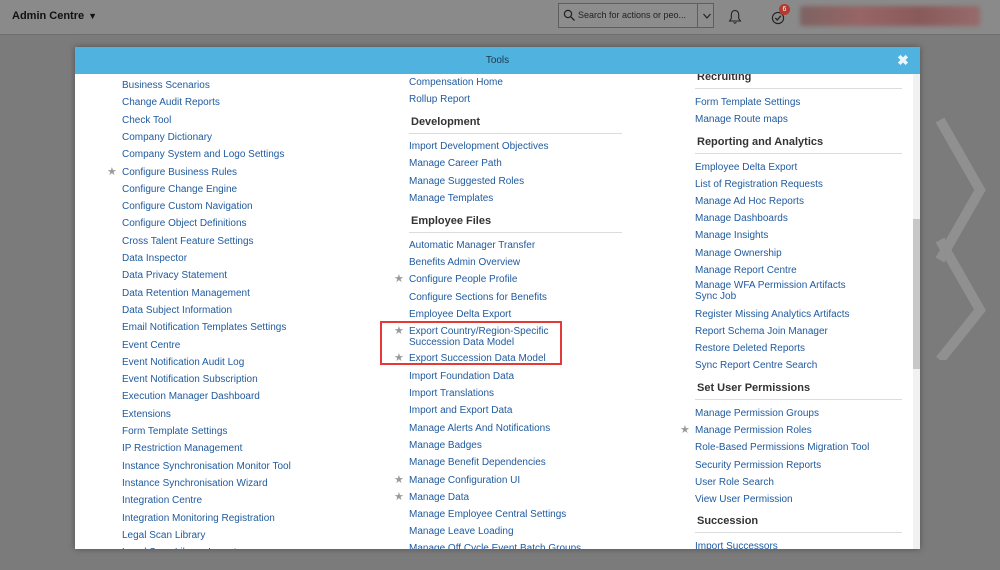 The image size is (1000, 570). Describe the element at coordinates (460, 410) in the screenshot. I see `tool-link: Import and Export Data` at that location.